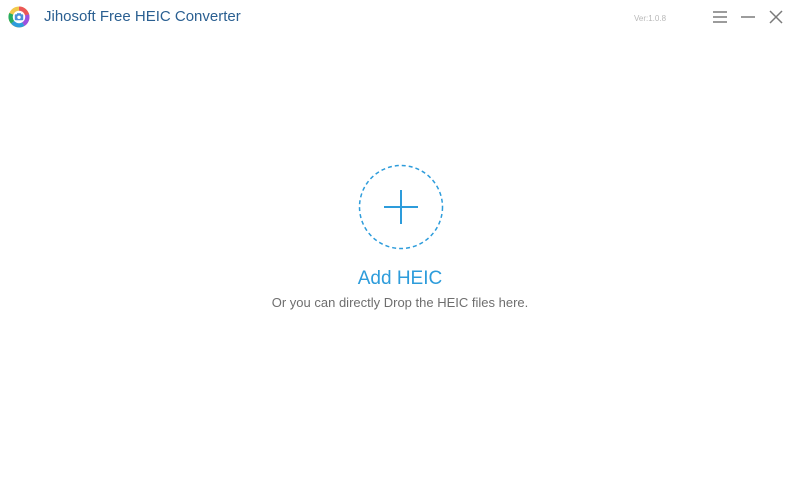 This screenshot has width=800, height=482. What do you see at coordinates (748, 17) in the screenshot?
I see `minimize-icon` at bounding box center [748, 17].